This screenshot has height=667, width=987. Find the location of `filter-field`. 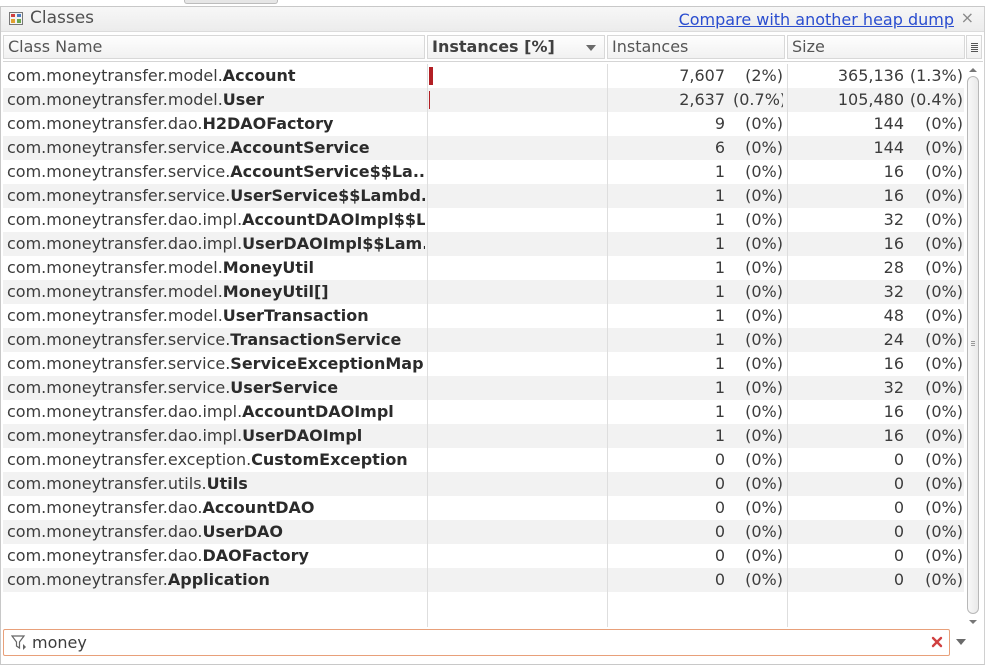

filter-field is located at coordinates (476, 642).